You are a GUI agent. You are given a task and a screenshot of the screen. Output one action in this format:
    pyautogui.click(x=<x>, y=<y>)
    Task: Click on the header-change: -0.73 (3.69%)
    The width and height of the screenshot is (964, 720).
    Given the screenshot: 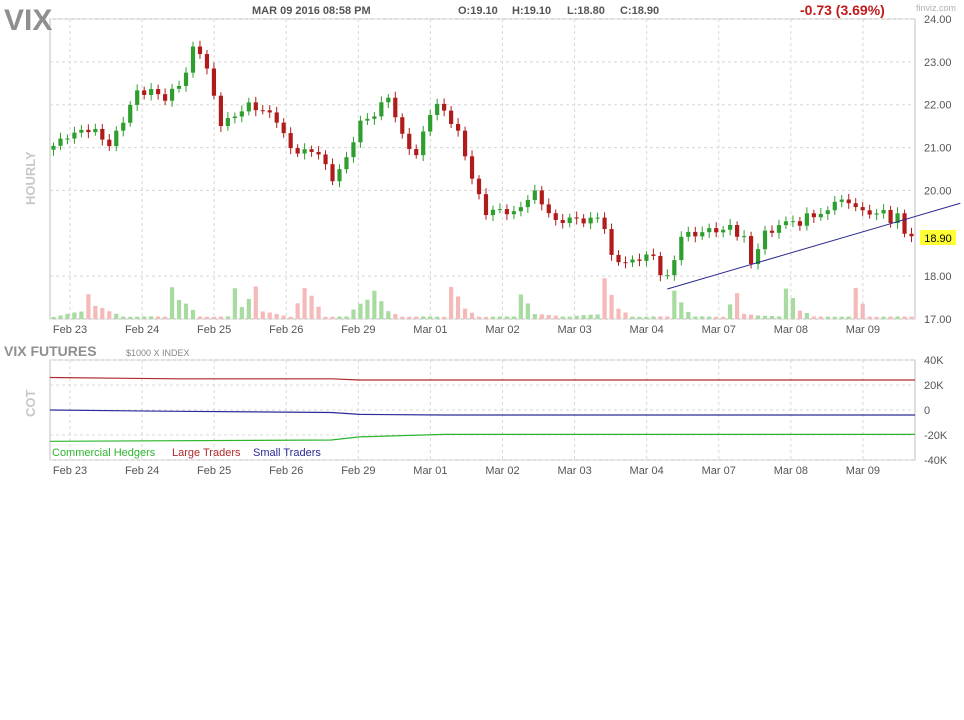 What is the action you would take?
    pyautogui.click(x=842, y=10)
    